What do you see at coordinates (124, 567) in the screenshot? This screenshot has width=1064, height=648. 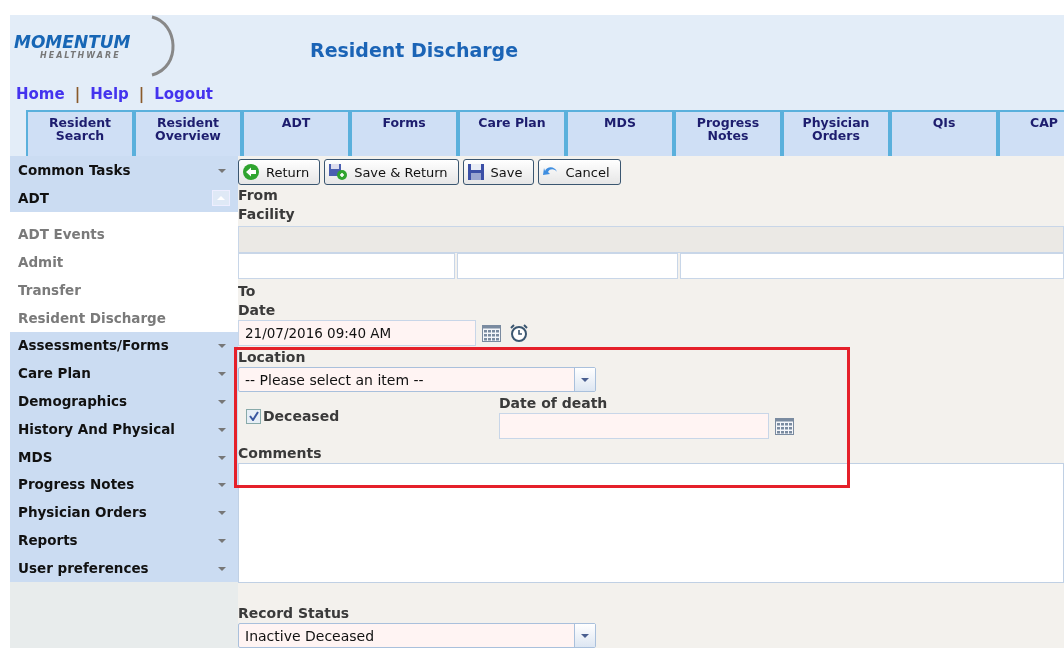 I see `sidebar-section: User preferences` at bounding box center [124, 567].